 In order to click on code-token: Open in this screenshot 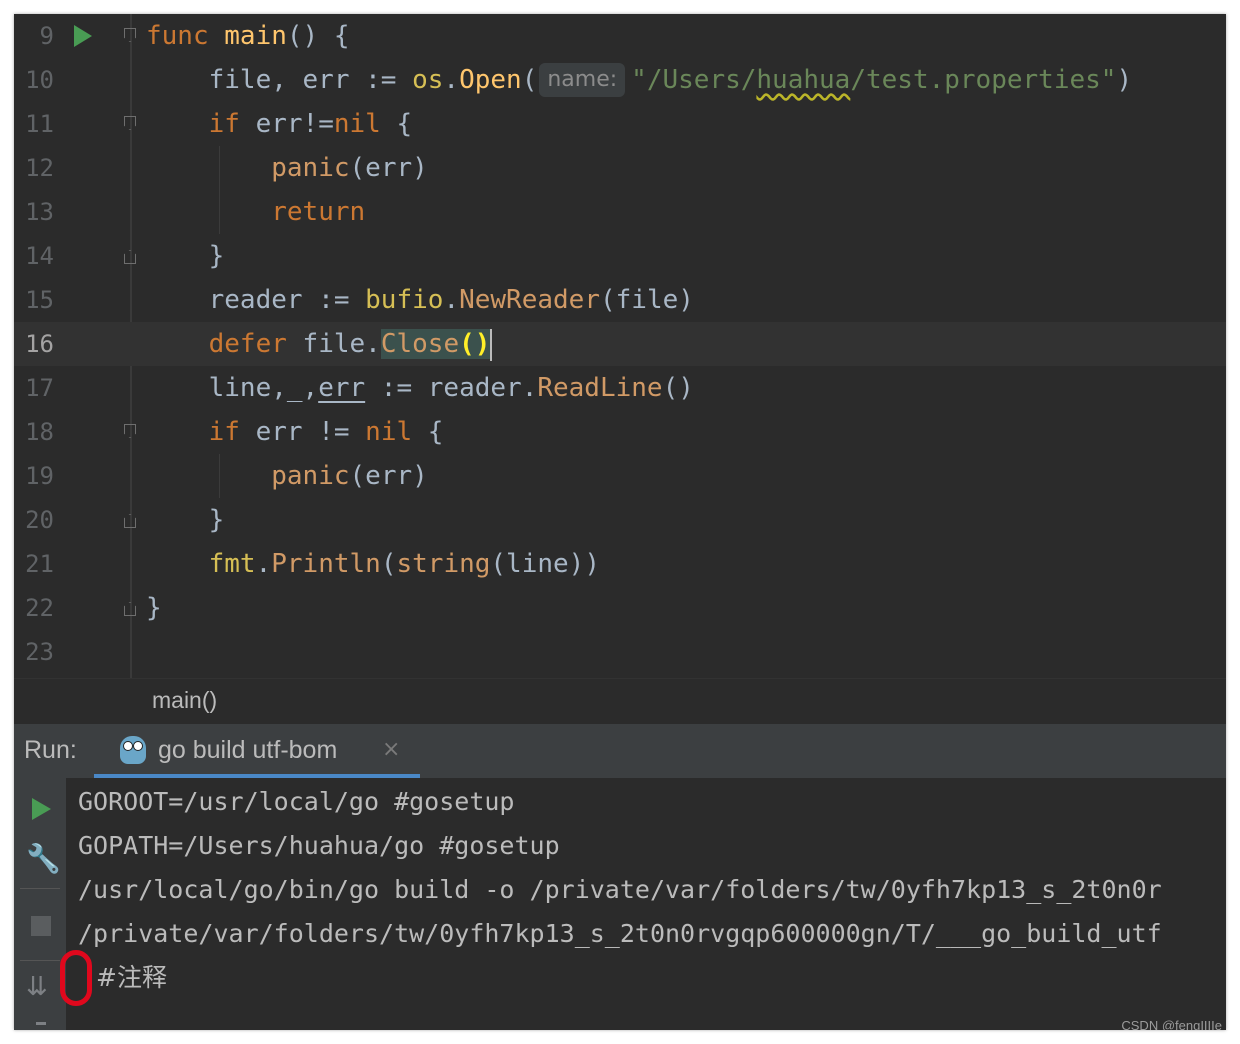, I will do `click(490, 80)`.